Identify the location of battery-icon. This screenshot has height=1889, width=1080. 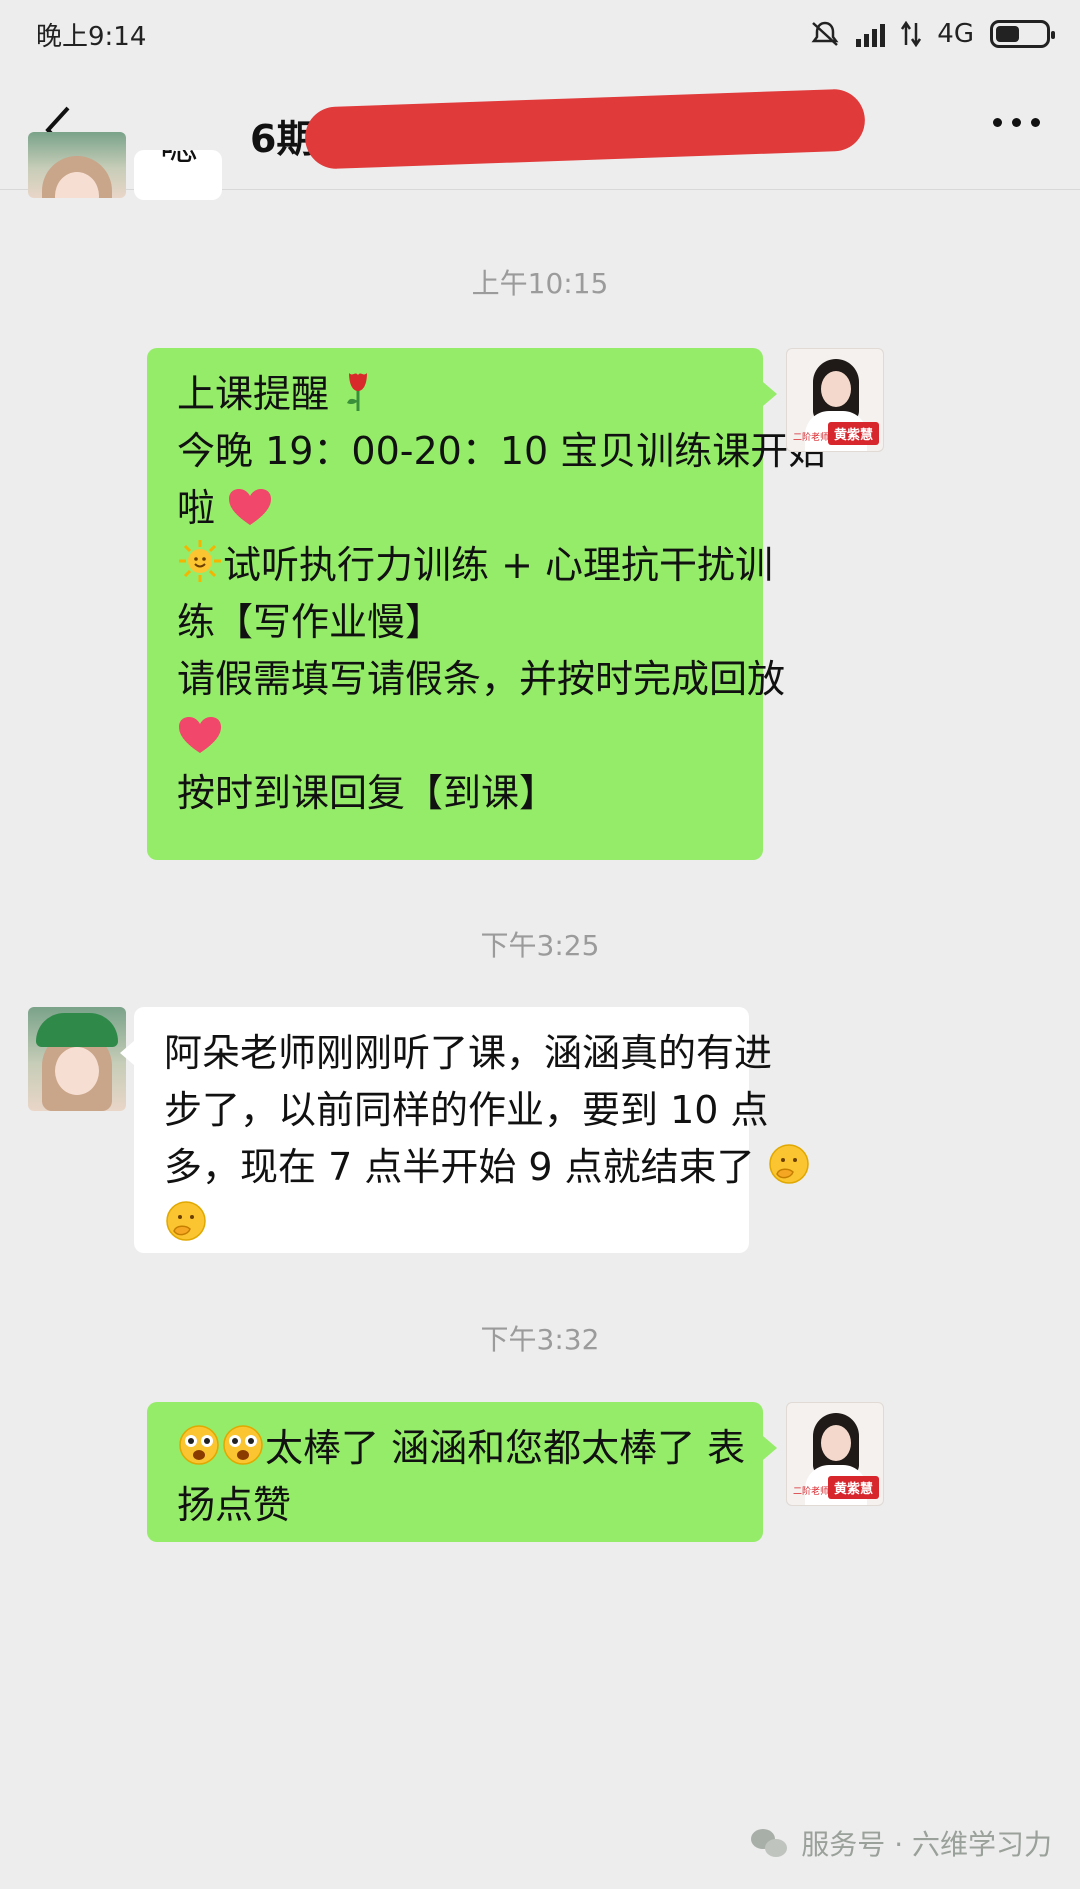
(1022, 34).